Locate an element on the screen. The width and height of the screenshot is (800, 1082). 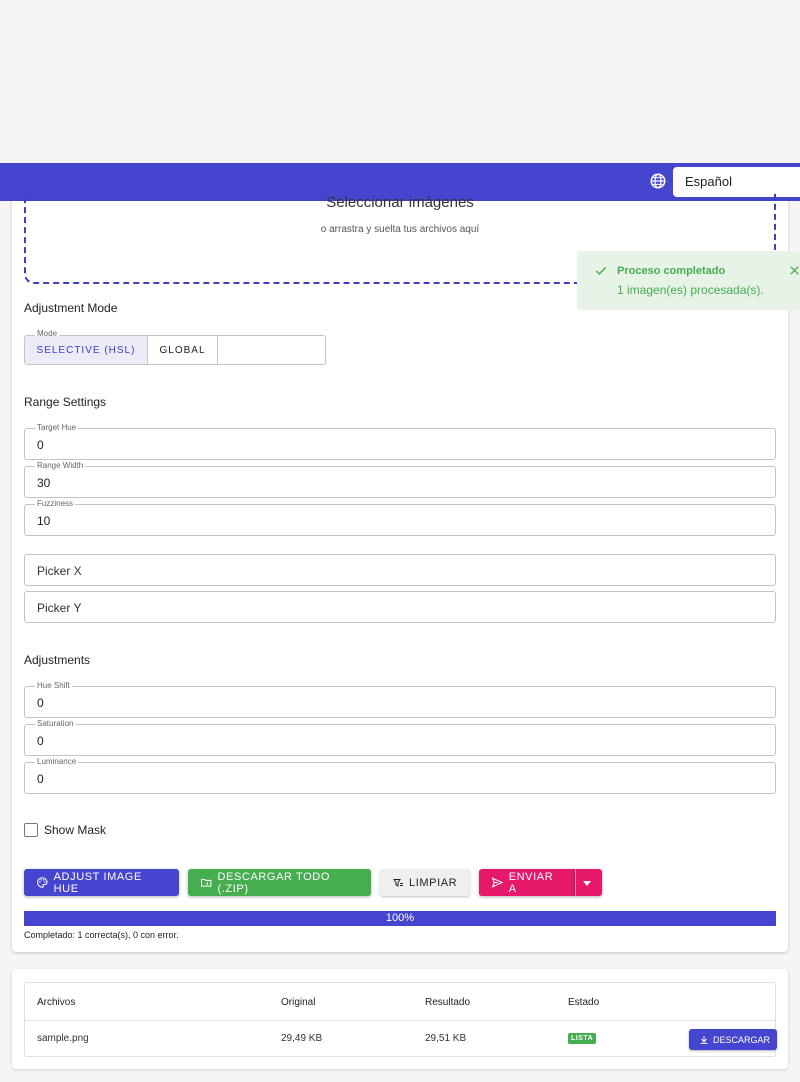
target-hue-value: 0 is located at coordinates (40, 445).